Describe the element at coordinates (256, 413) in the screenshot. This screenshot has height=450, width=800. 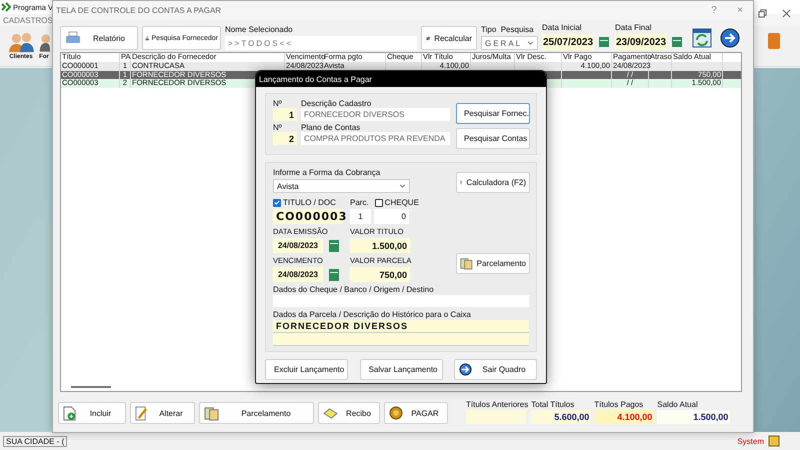
I see `action-button: Parcelamento` at that location.